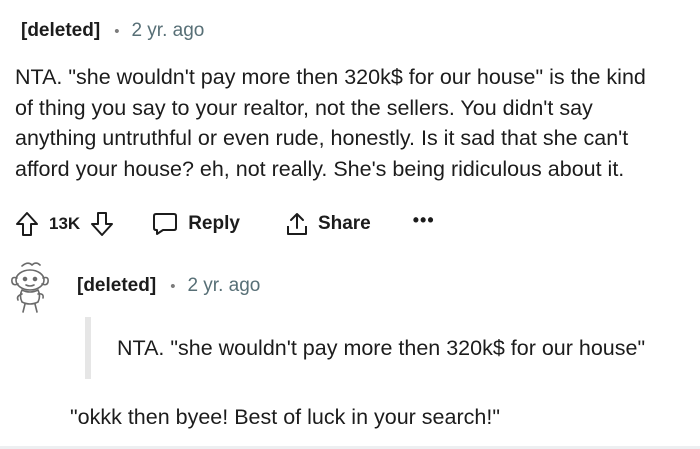  I want to click on comment-header: [deleted] • 2 yr. ago, so click(112, 31).